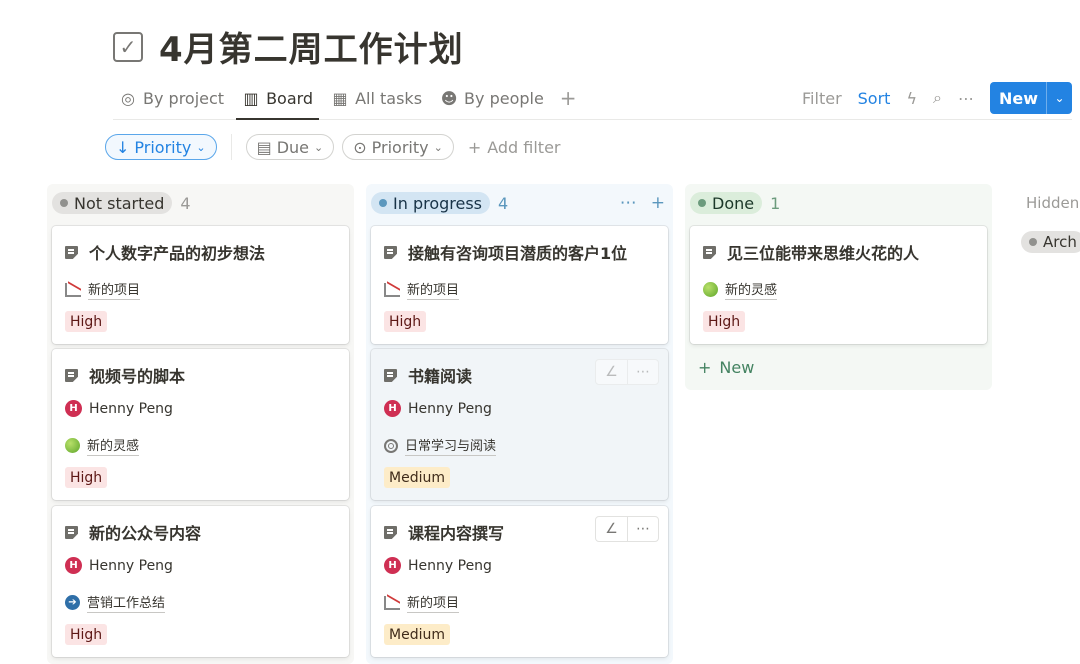 This screenshot has width=1080, height=664. I want to click on card-title: 个人数字产品的初步想法, so click(165, 252).